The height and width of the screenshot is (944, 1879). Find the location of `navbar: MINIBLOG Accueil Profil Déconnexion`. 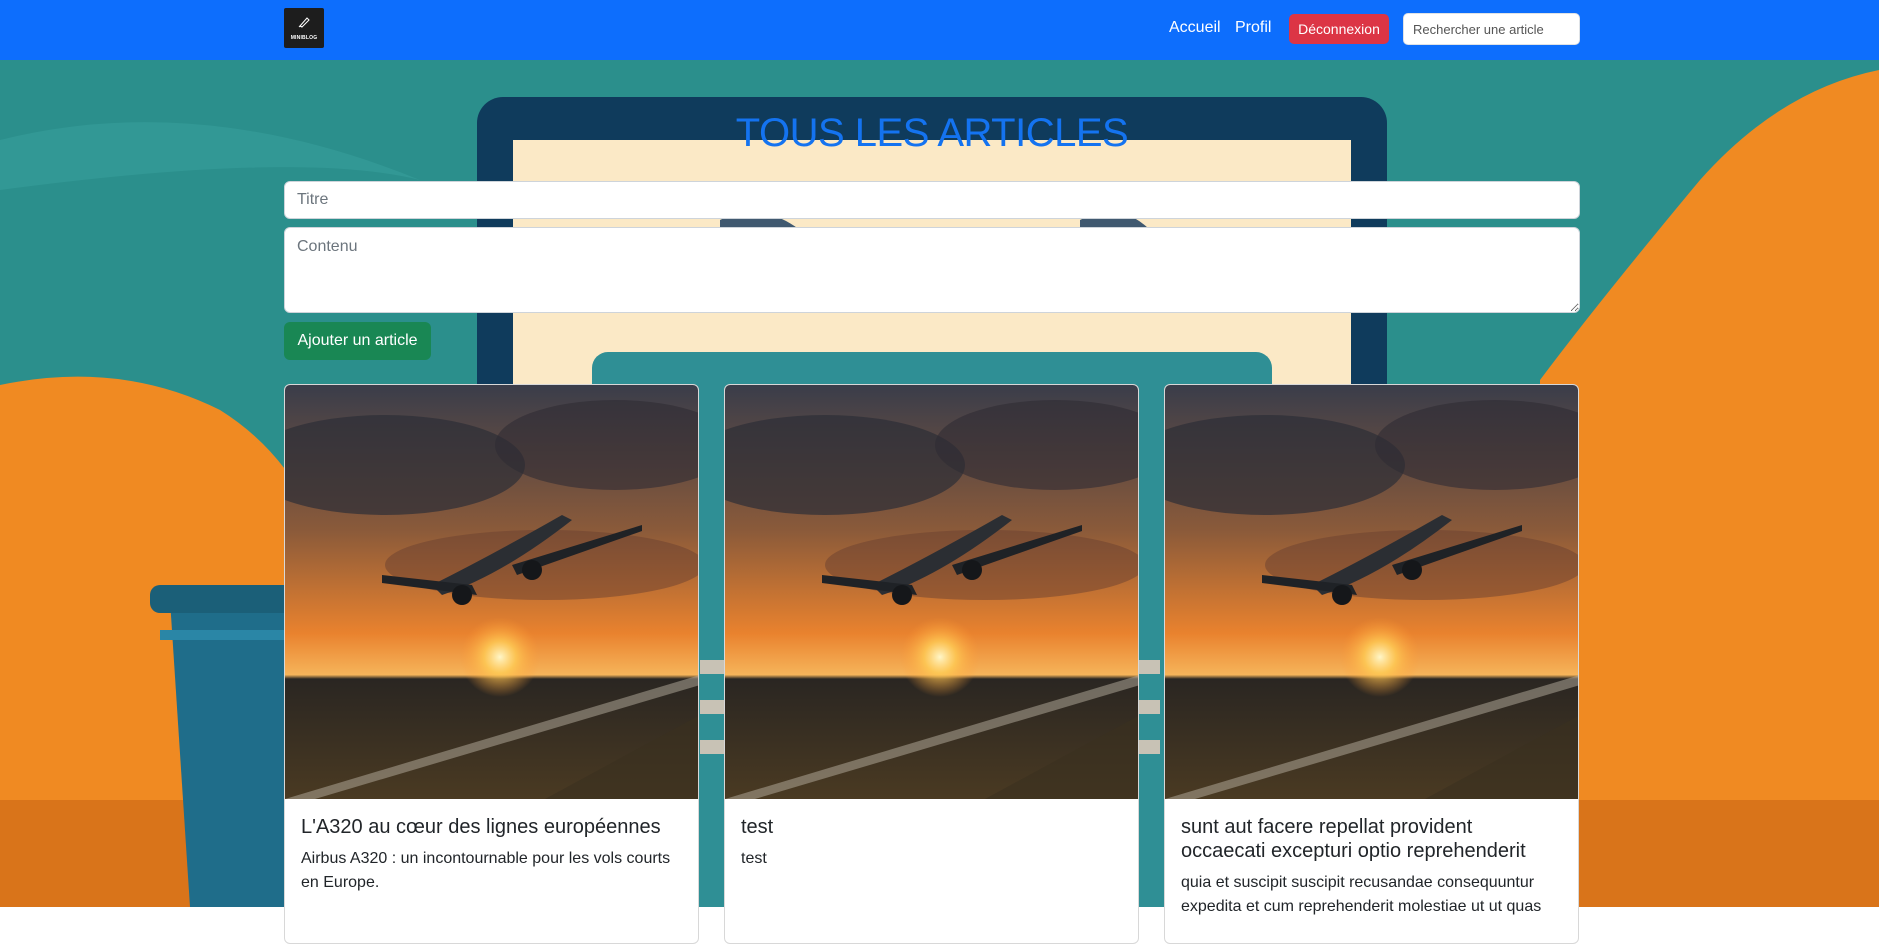

navbar: MINIBLOG Accueil Profil Déconnexion is located at coordinates (939, 30).